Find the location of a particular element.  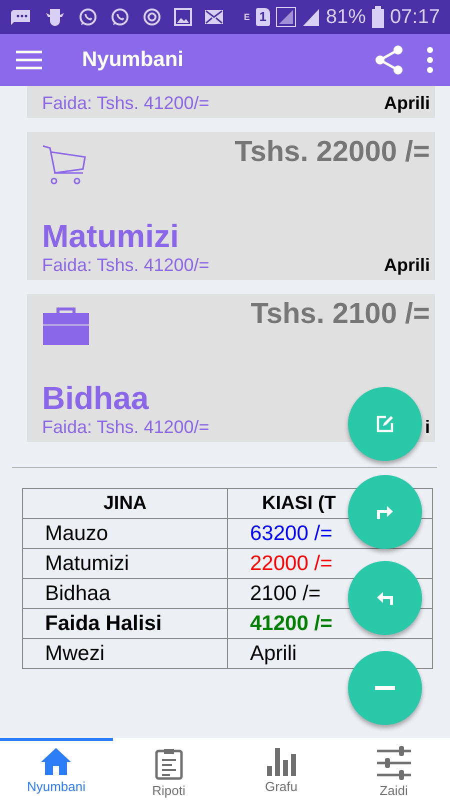

cart-icon is located at coordinates (64, 165).